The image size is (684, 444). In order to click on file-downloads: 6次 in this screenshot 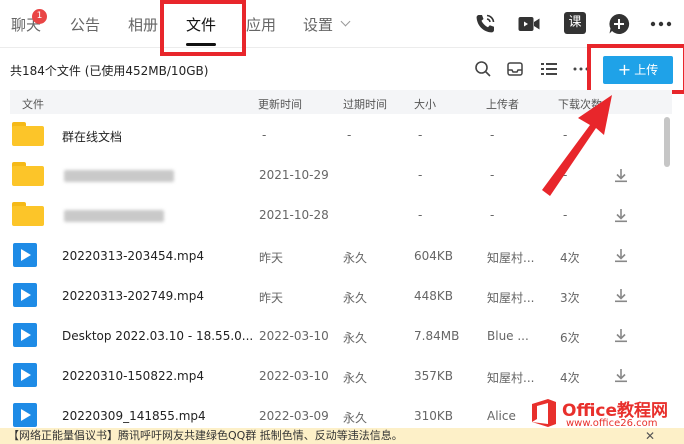, I will do `click(570, 338)`.